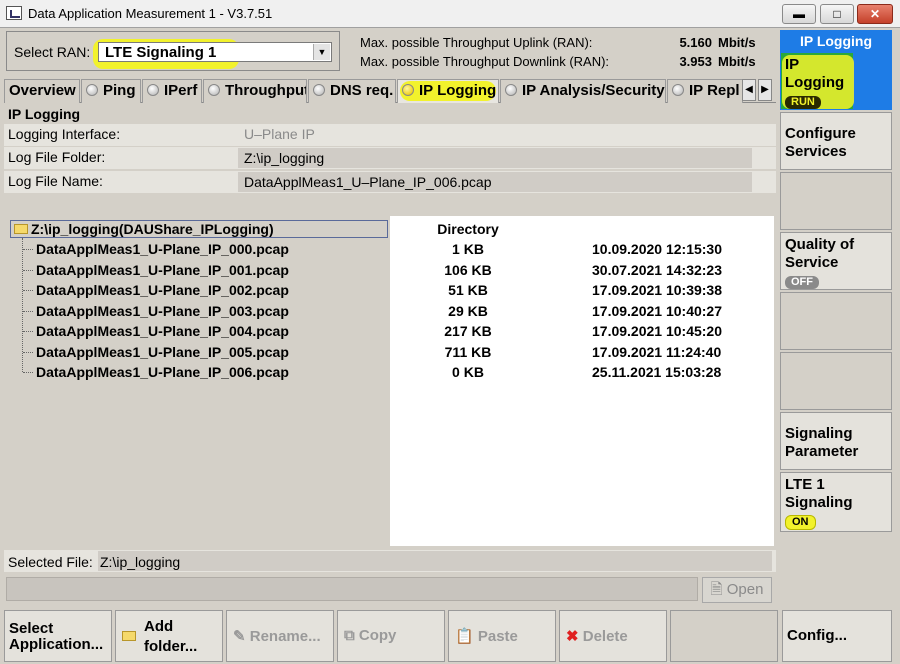  I want to click on selected-file-field: Z:\ip_logging, so click(435, 561).